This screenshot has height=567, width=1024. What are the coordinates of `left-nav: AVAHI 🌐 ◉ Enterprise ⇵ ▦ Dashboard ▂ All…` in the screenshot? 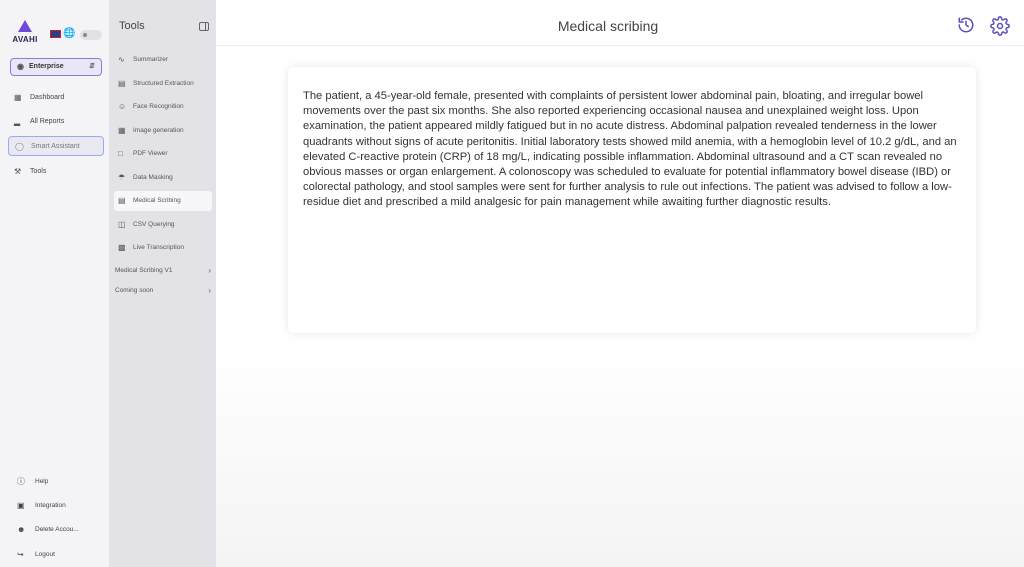 It's located at (55, 283).